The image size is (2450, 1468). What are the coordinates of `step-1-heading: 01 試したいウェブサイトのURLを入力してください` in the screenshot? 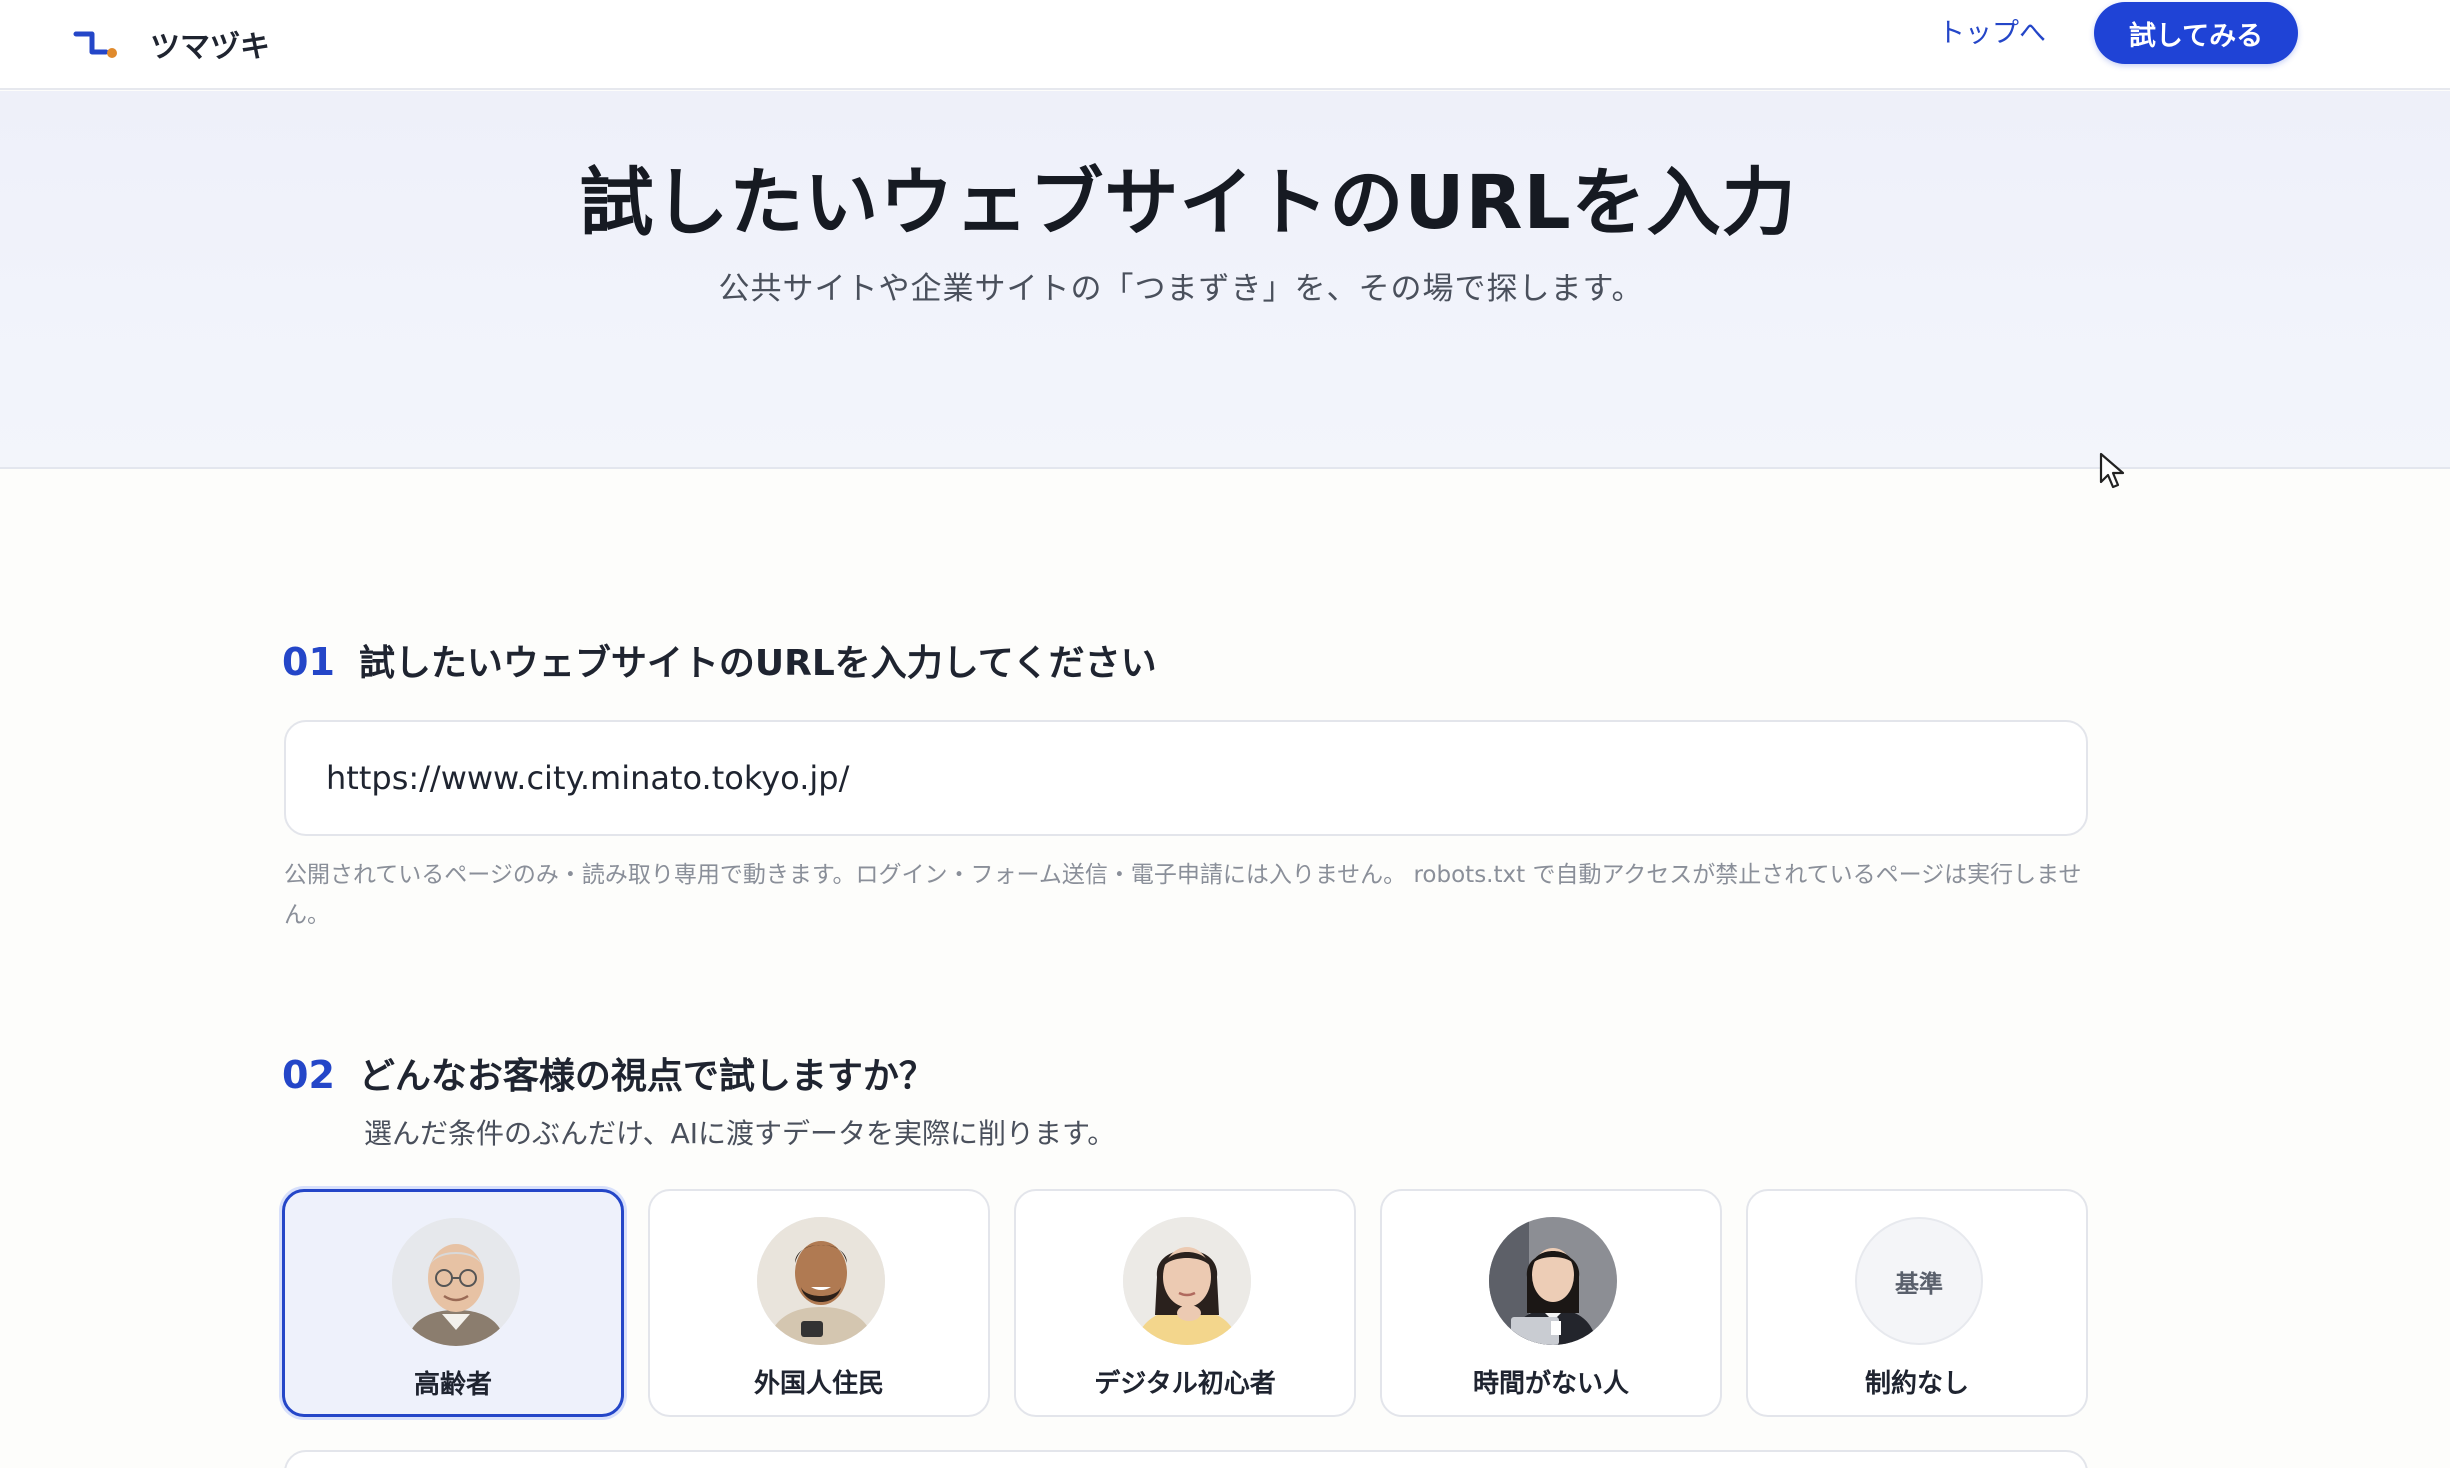 It's located at (719, 660).